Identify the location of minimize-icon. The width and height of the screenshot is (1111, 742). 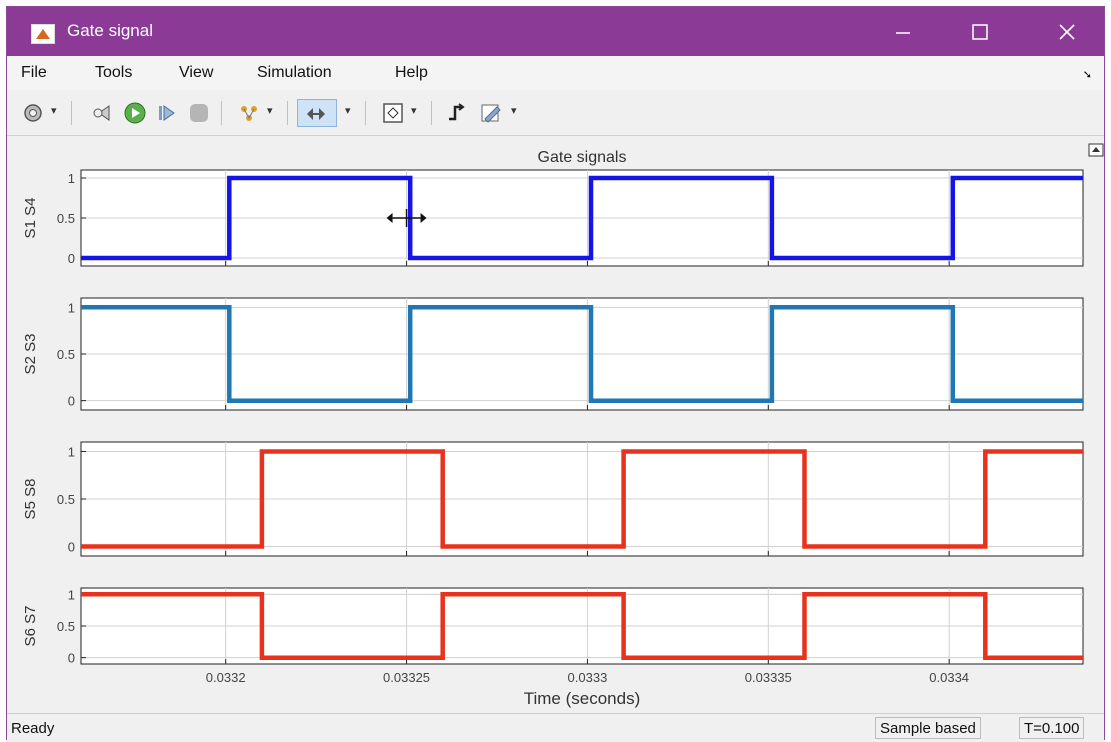
(903, 33).